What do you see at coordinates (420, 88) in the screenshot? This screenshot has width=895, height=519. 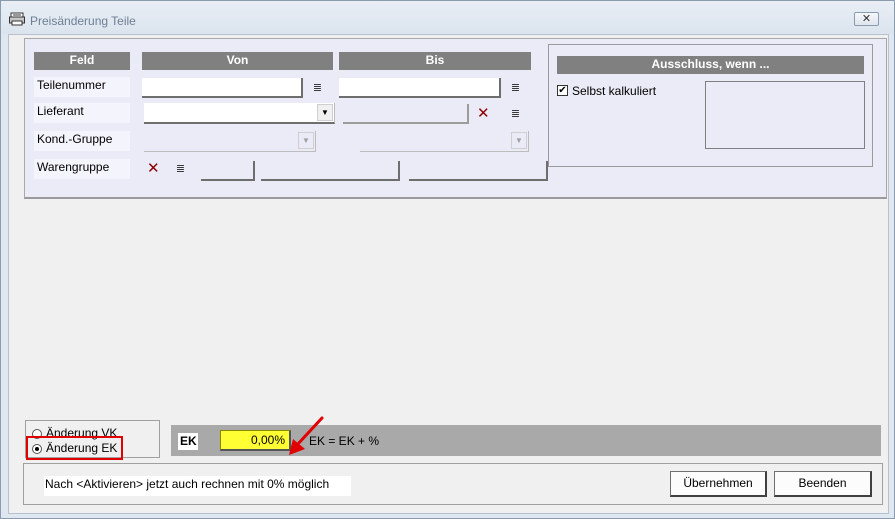 I see `teilenummer-bis-field` at bounding box center [420, 88].